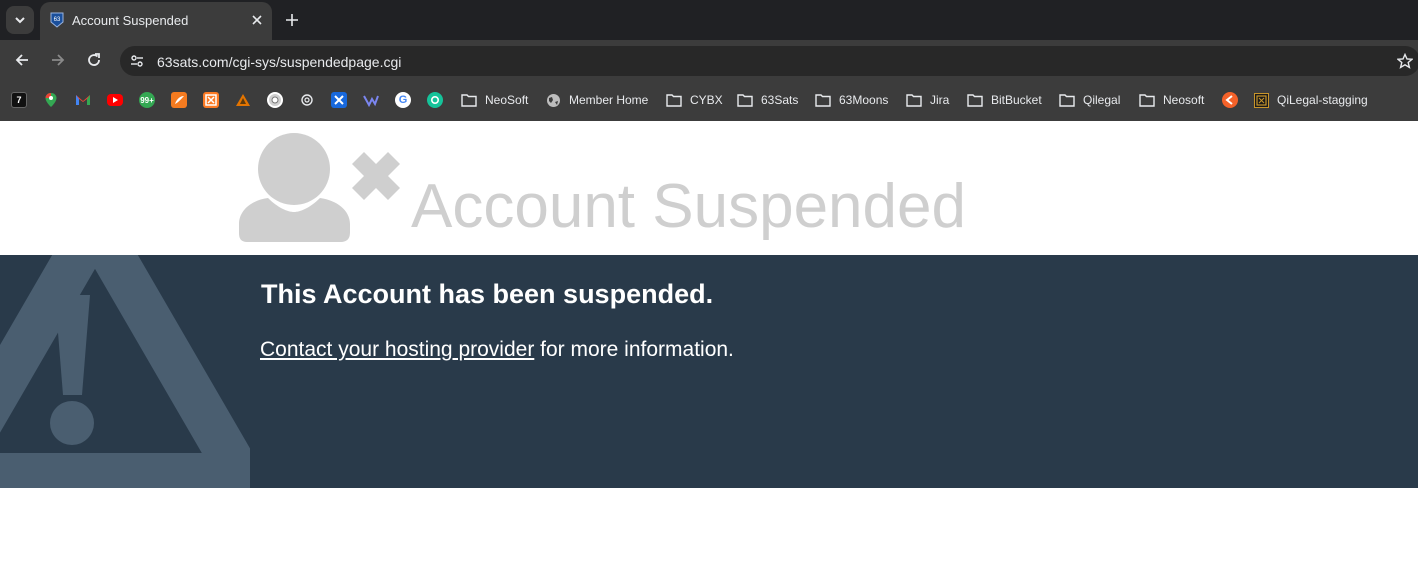  What do you see at coordinates (1102, 100) in the screenshot?
I see `bookmark-label: Qilegal` at bounding box center [1102, 100].